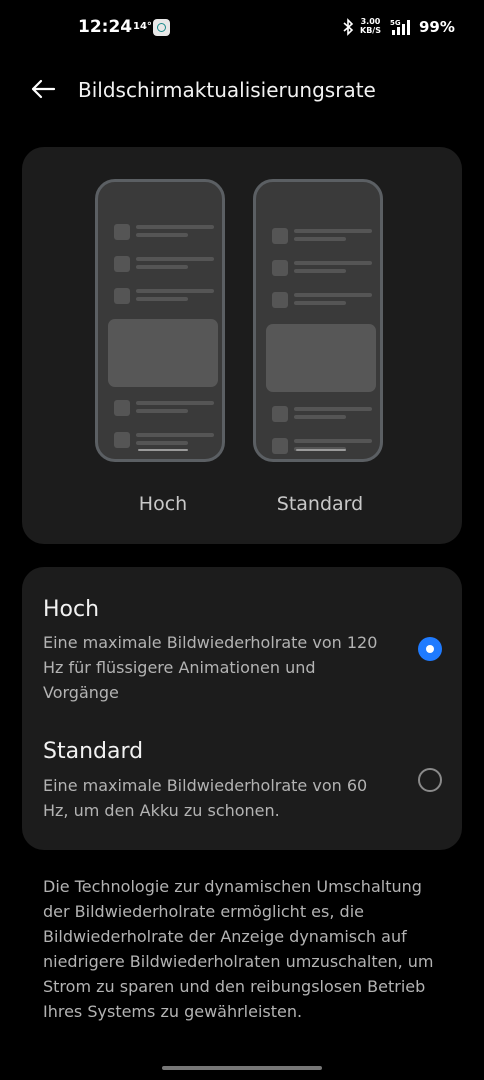 Image resolution: width=484 pixels, height=1080 pixels. What do you see at coordinates (71, 609) in the screenshot?
I see `option-title: Hoch` at bounding box center [71, 609].